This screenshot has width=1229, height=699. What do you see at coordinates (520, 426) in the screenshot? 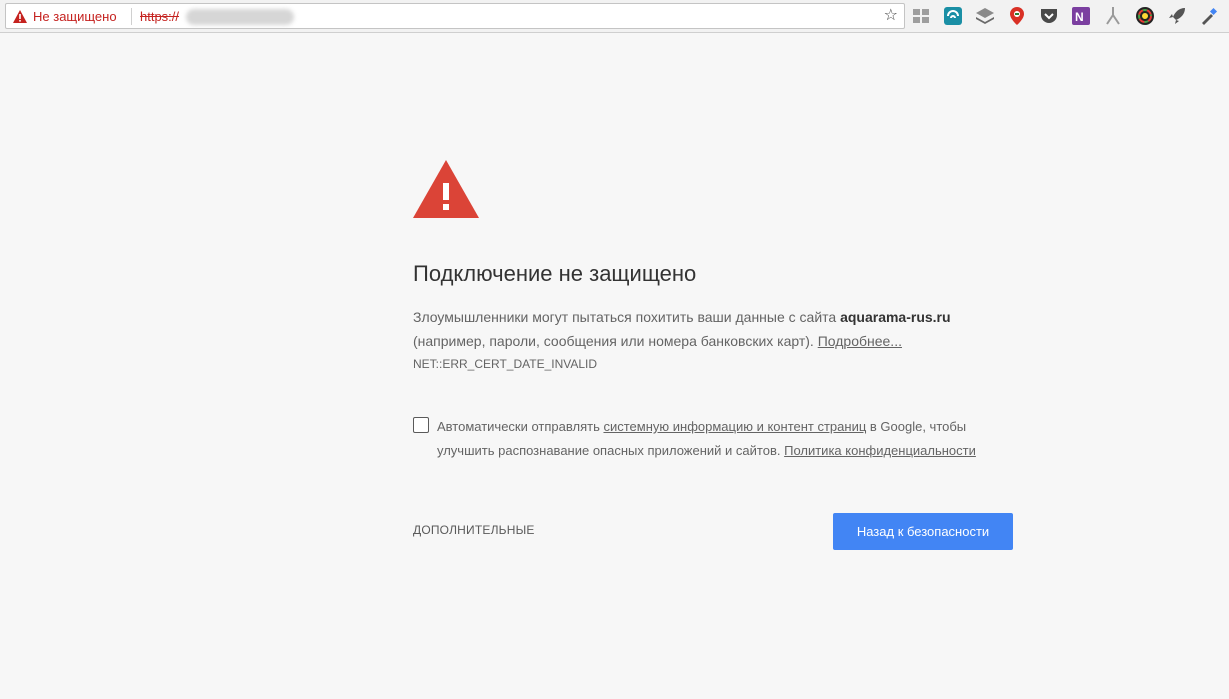
I see `optin-prefix: Автоматически отправлять` at bounding box center [520, 426].